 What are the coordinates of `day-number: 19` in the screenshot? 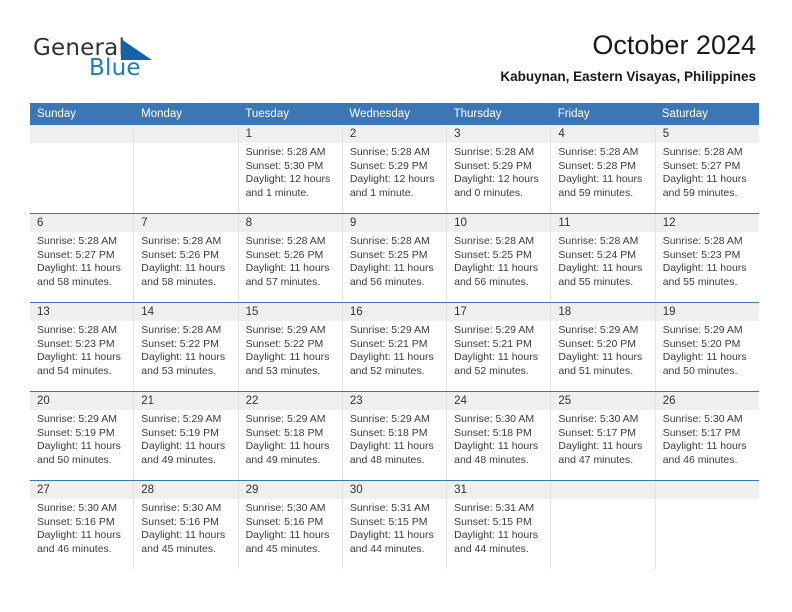 It's located at (707, 312).